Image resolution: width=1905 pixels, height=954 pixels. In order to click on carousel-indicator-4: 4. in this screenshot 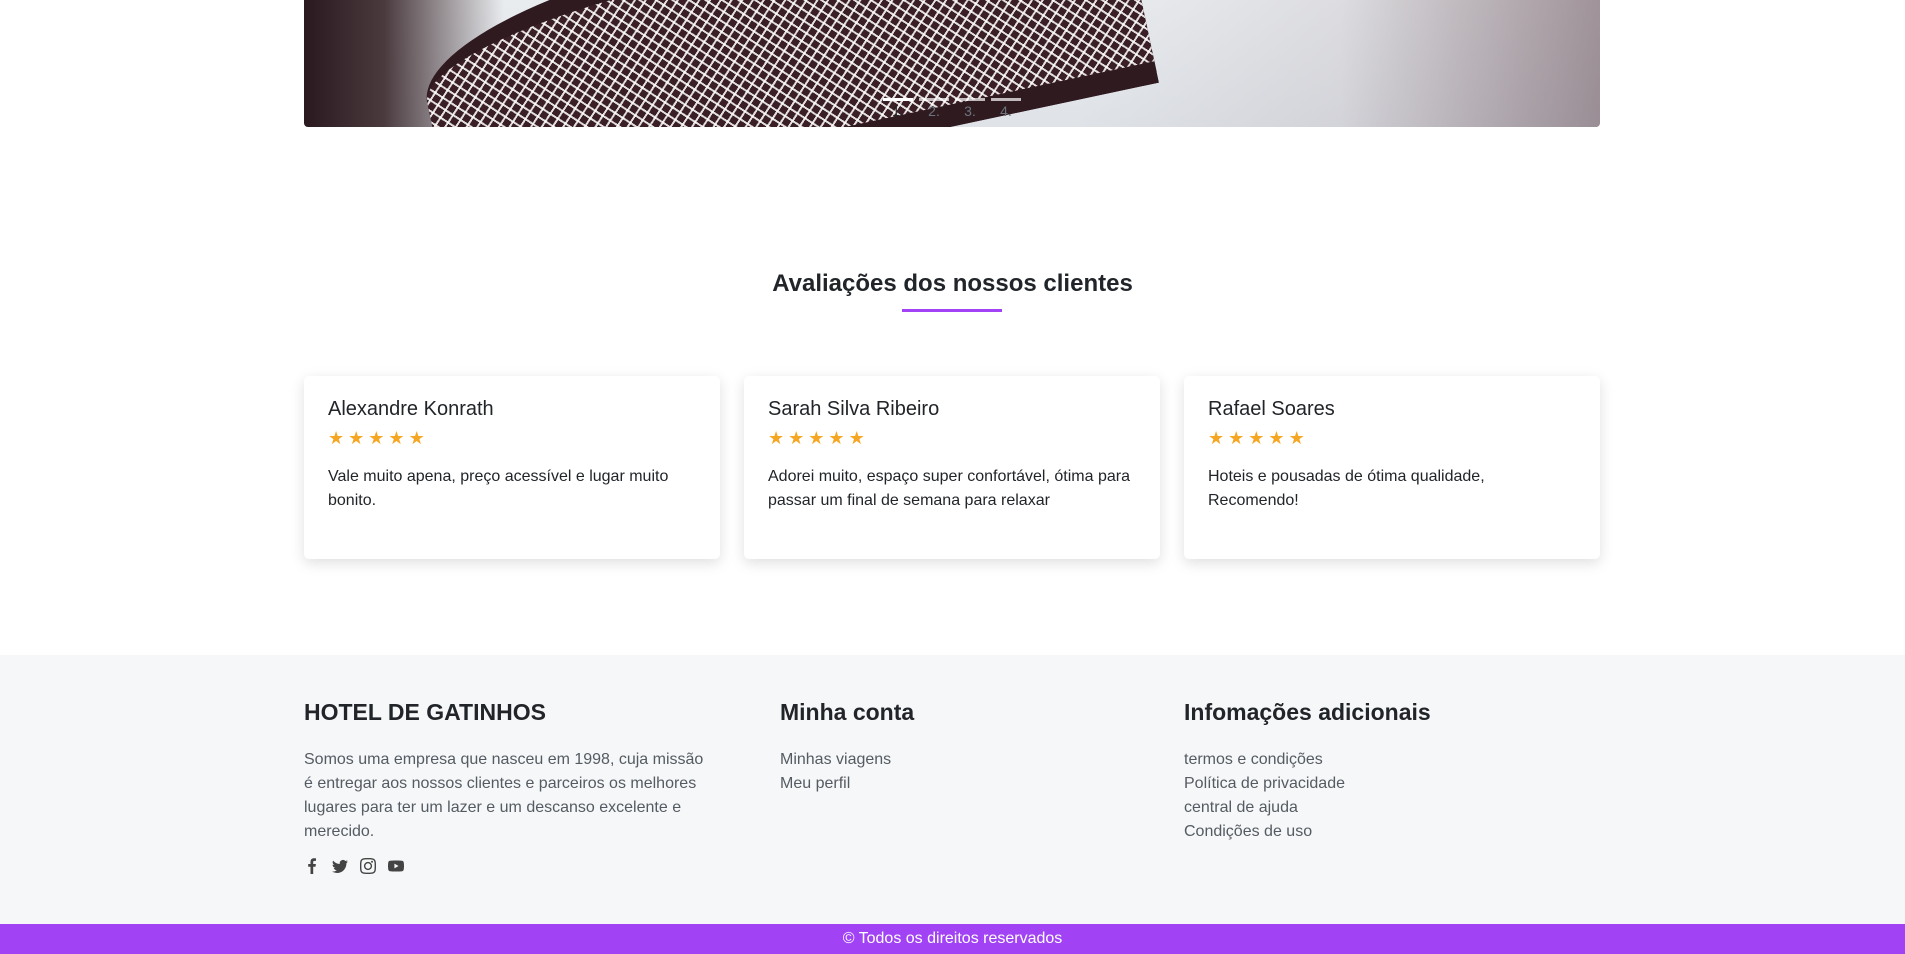, I will do `click(1006, 108)`.